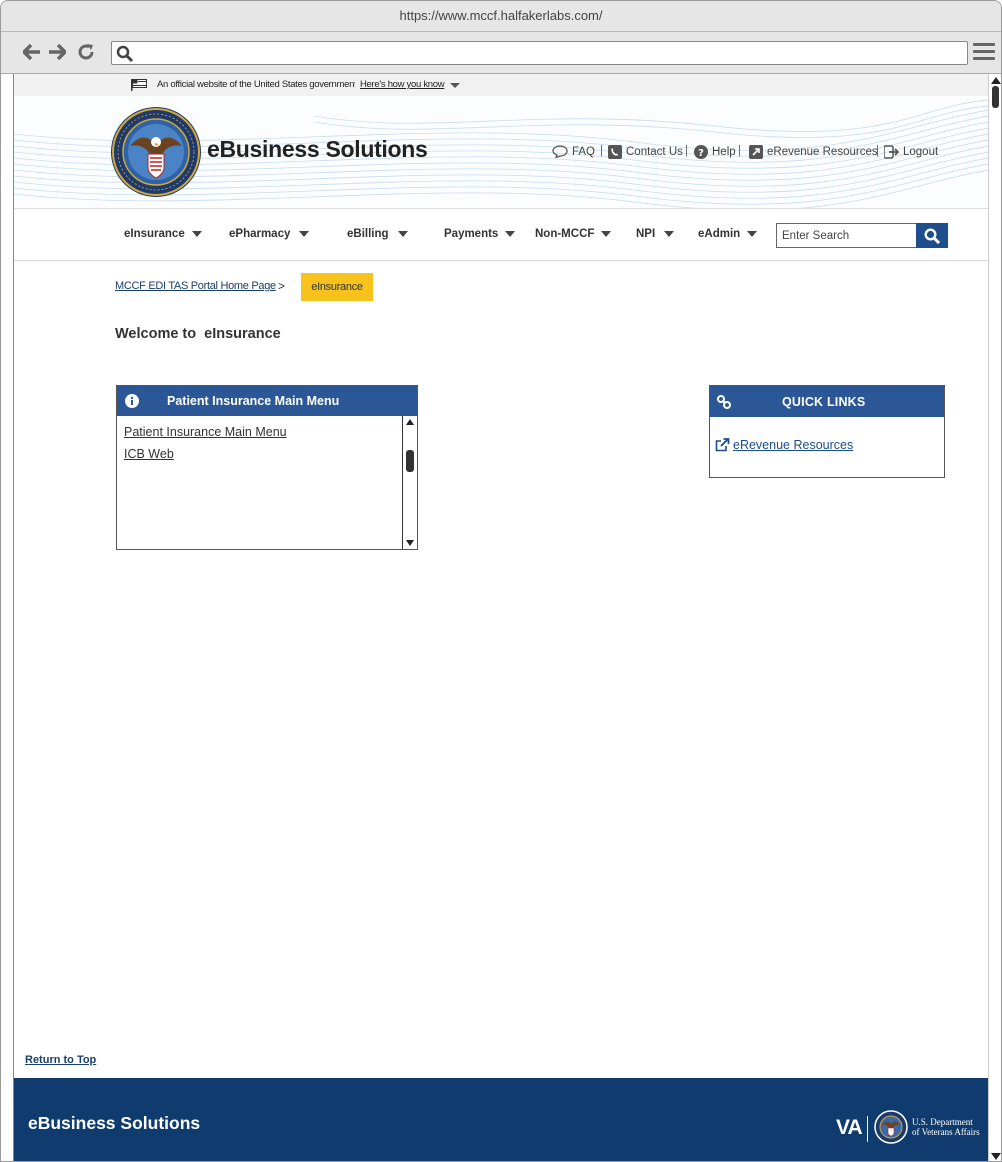 This screenshot has width=1002, height=1162. I want to click on quick-links-panel: QUICK LINKS eRevenue Resources, so click(827, 431).